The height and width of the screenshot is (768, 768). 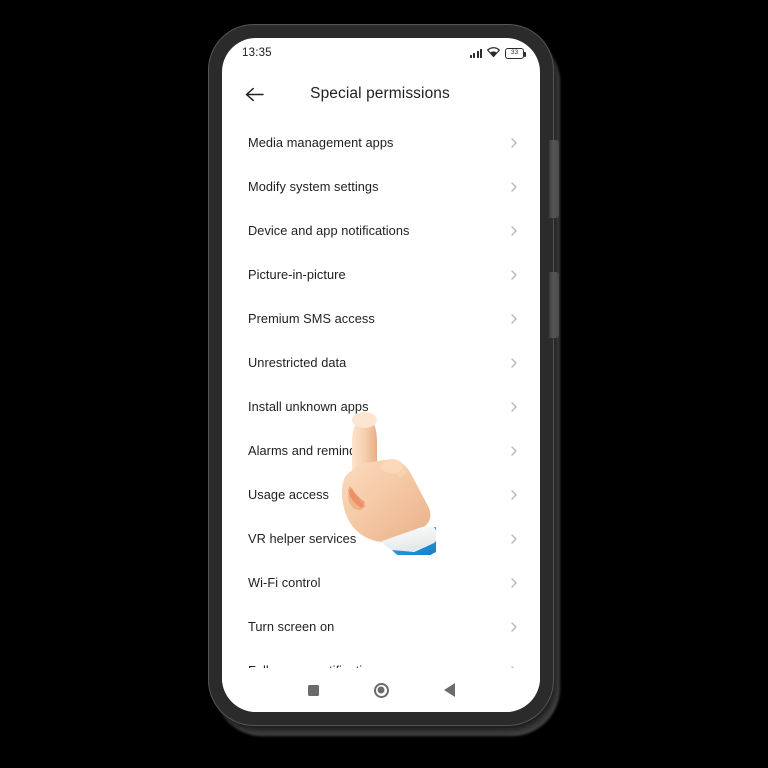 I want to click on list-item-label: VR helper services, so click(x=302, y=538).